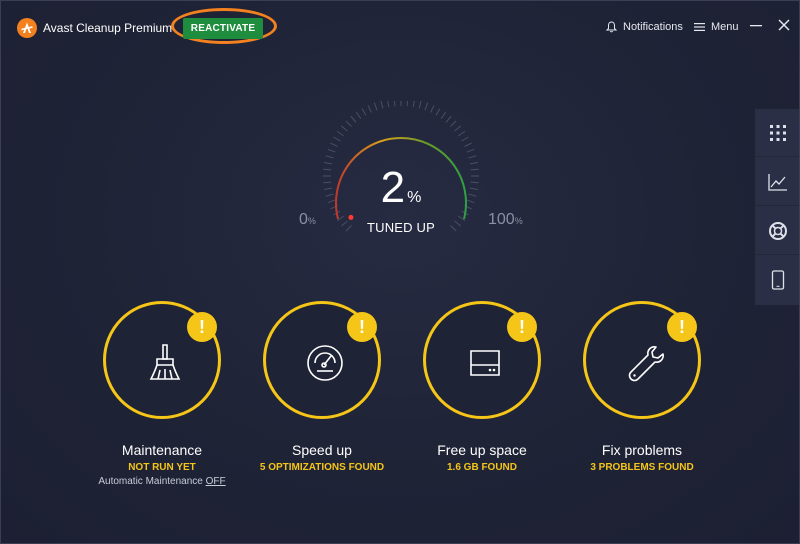 The image size is (800, 544). I want to click on speed-up-status: 5 OPTIMIZATIONS FOUND, so click(322, 467).